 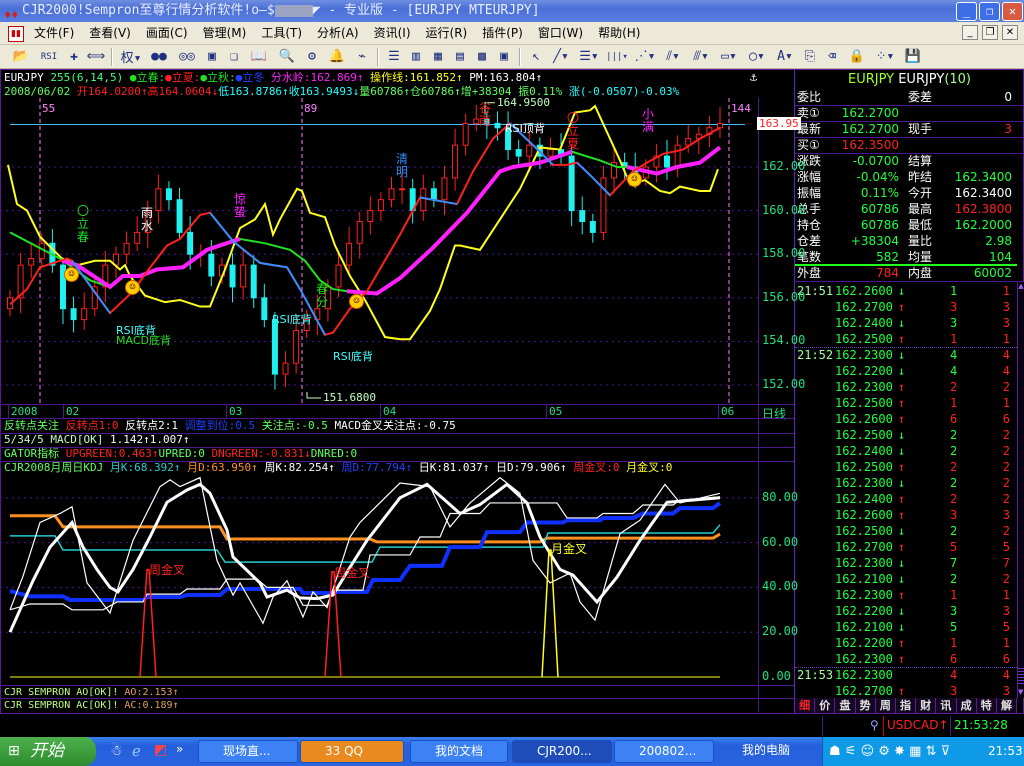 I want to click on ellipse-tool-icon: ◯▾, so click(x=757, y=57).